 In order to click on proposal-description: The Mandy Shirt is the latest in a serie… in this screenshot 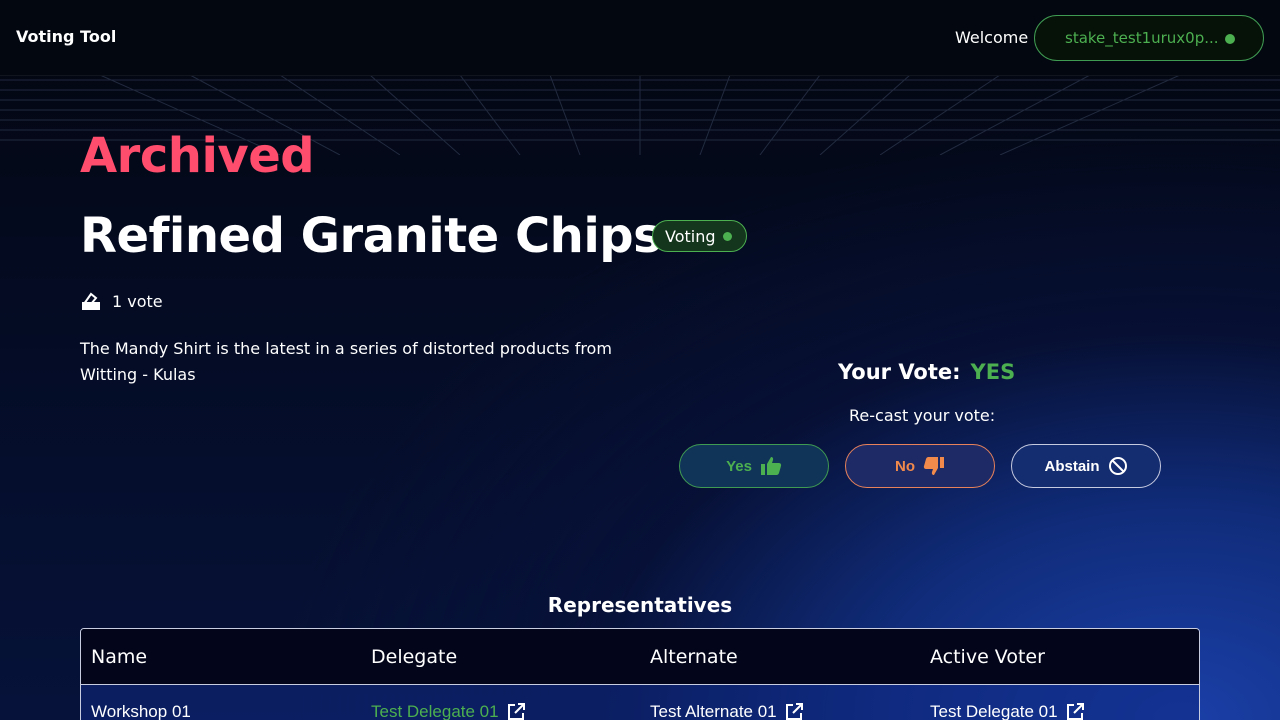, I will do `click(346, 361)`.